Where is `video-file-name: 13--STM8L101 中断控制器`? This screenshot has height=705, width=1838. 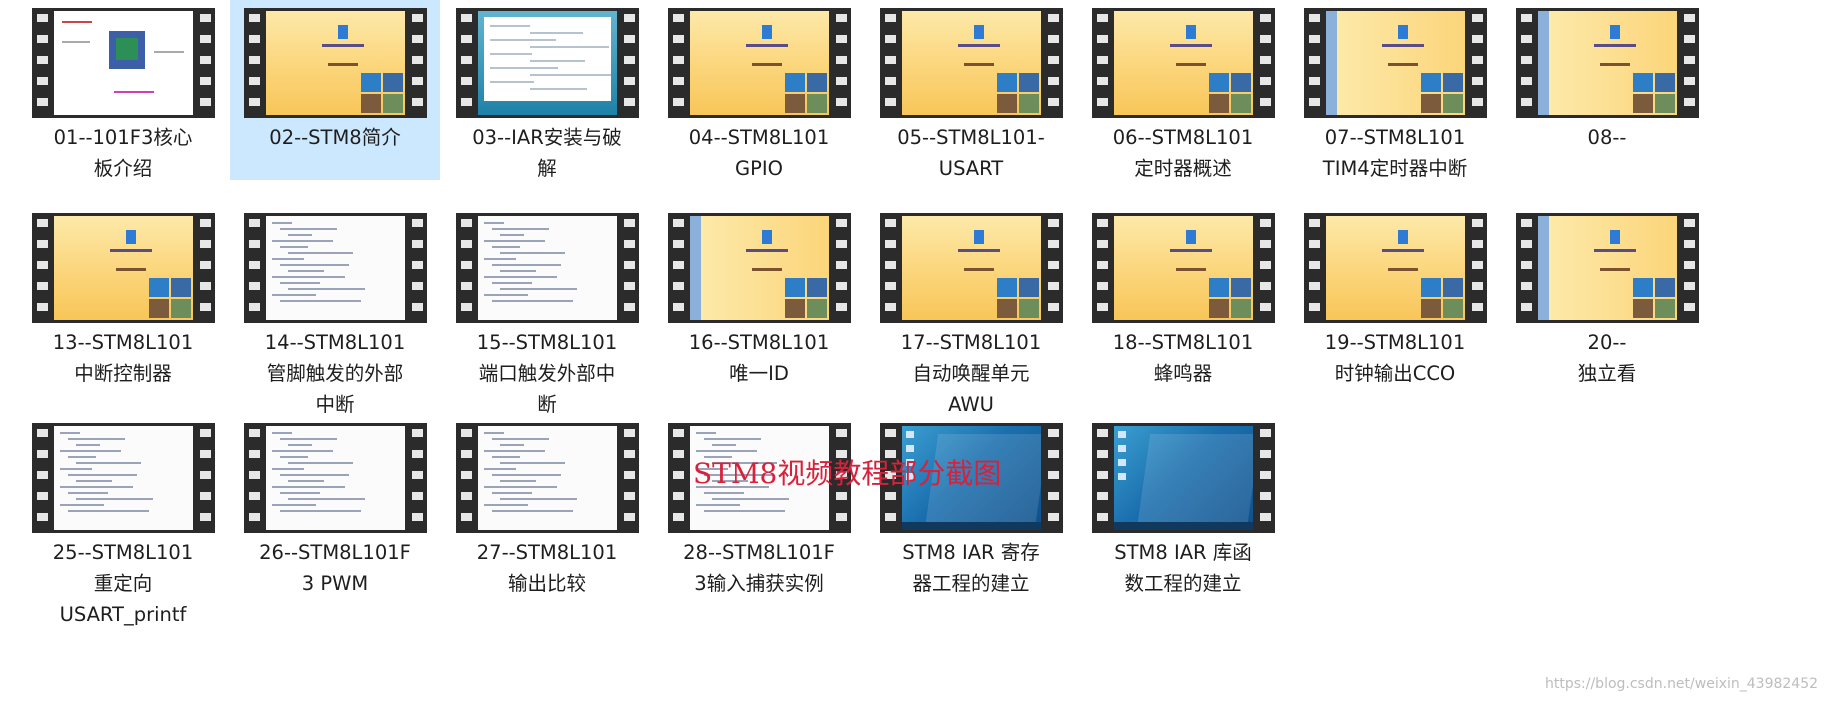
video-file-name: 13--STM8L101 中断控制器 is located at coordinates (123, 358).